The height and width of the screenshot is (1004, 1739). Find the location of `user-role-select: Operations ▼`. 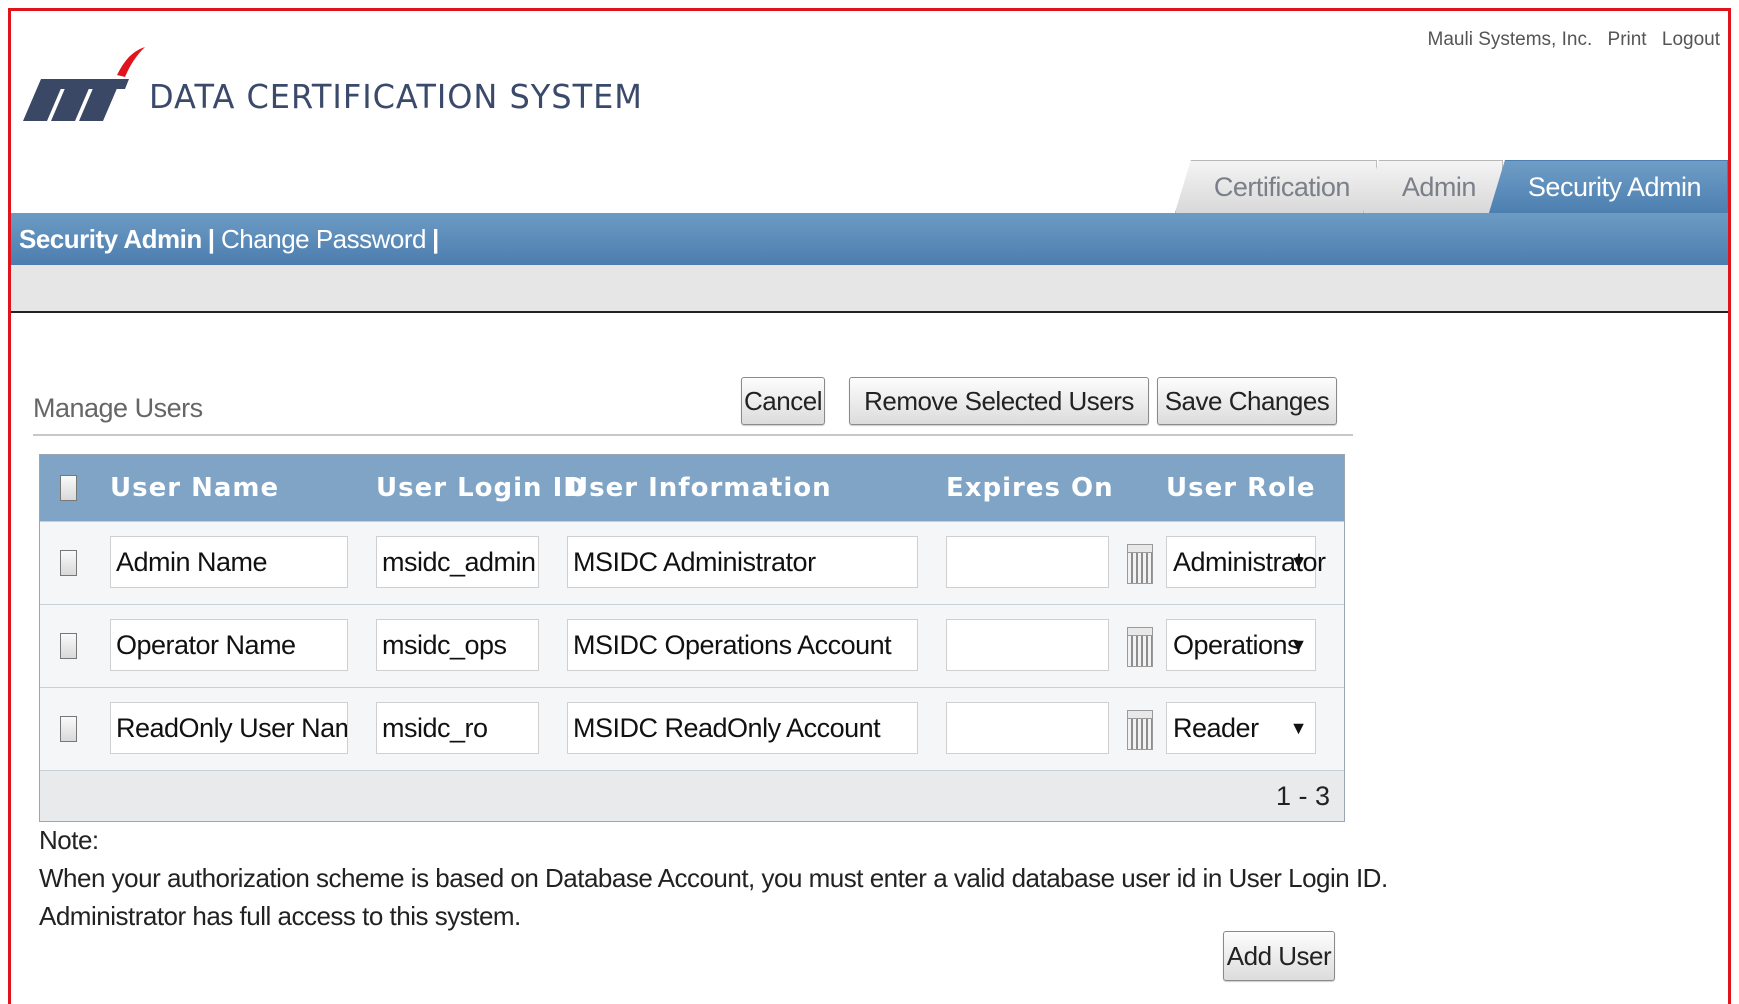

user-role-select: Operations ▼ is located at coordinates (1241, 645).